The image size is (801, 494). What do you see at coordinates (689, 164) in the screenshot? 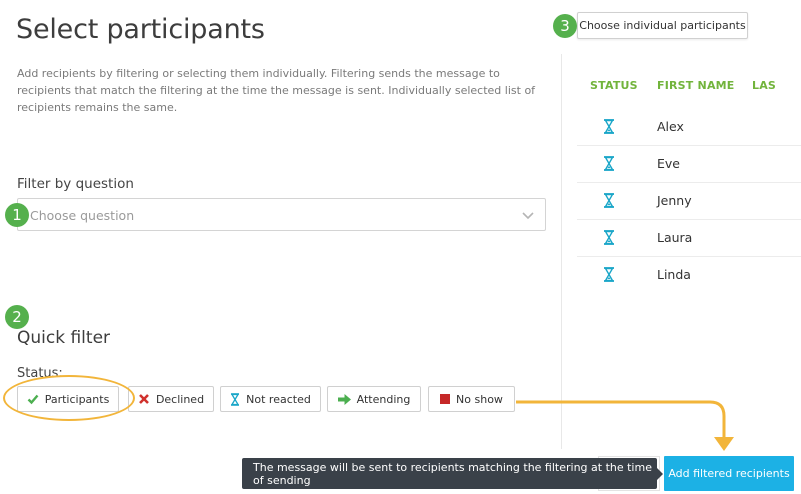
I see `participant-row: Eve` at bounding box center [689, 164].